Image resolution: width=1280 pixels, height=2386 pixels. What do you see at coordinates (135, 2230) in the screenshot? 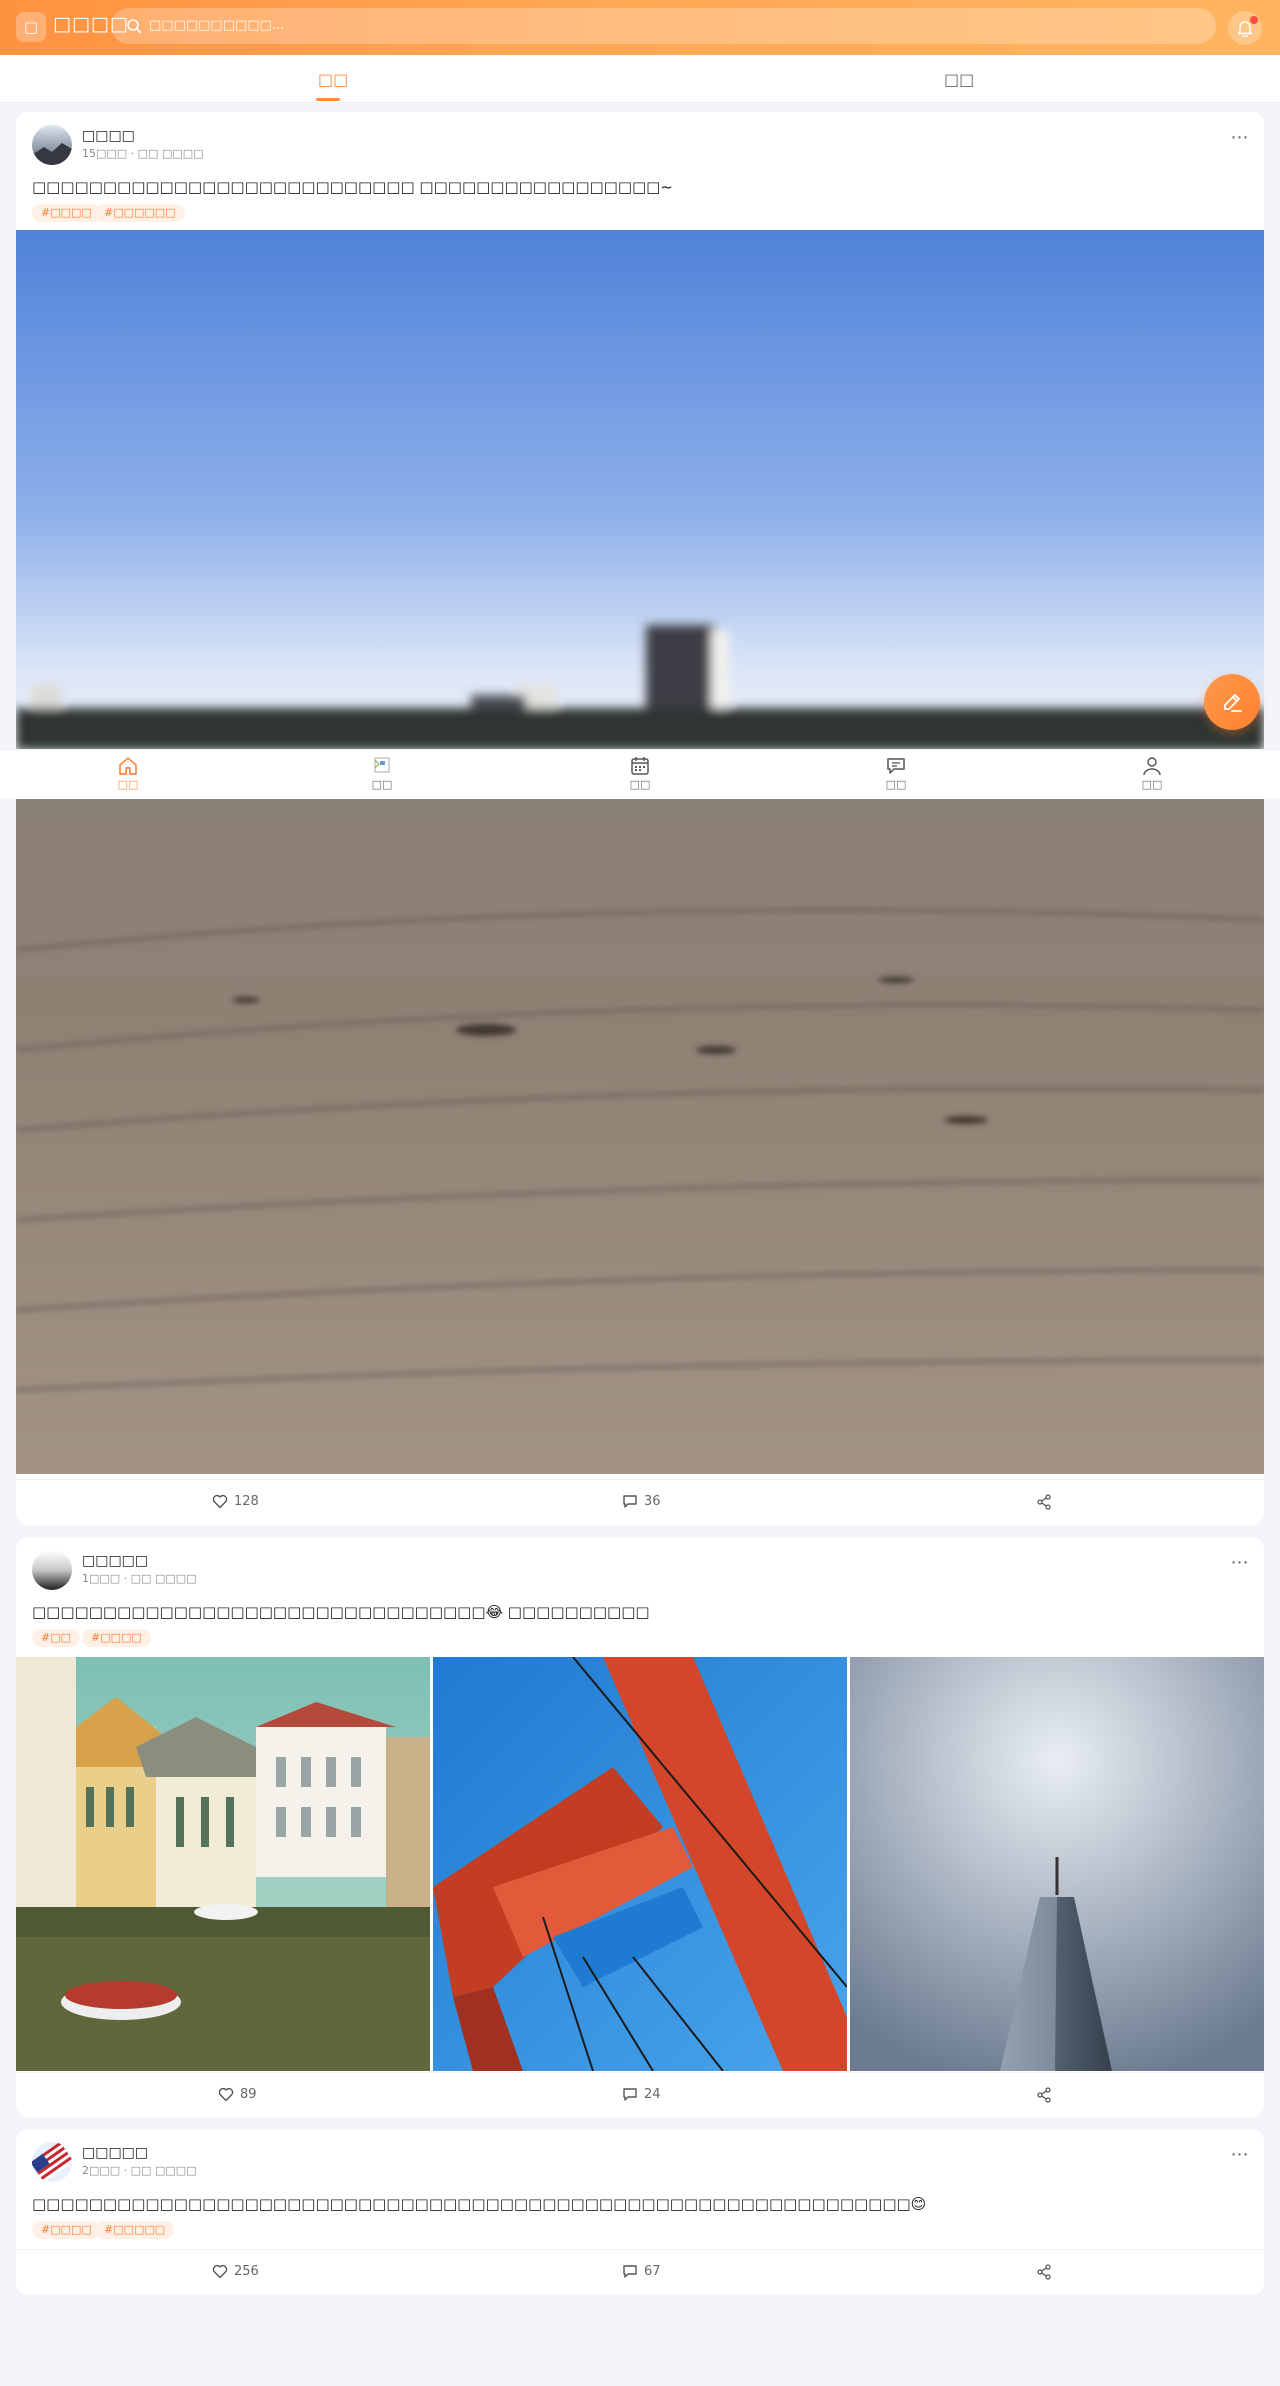
I see `post-tag: #□□□□□` at bounding box center [135, 2230].